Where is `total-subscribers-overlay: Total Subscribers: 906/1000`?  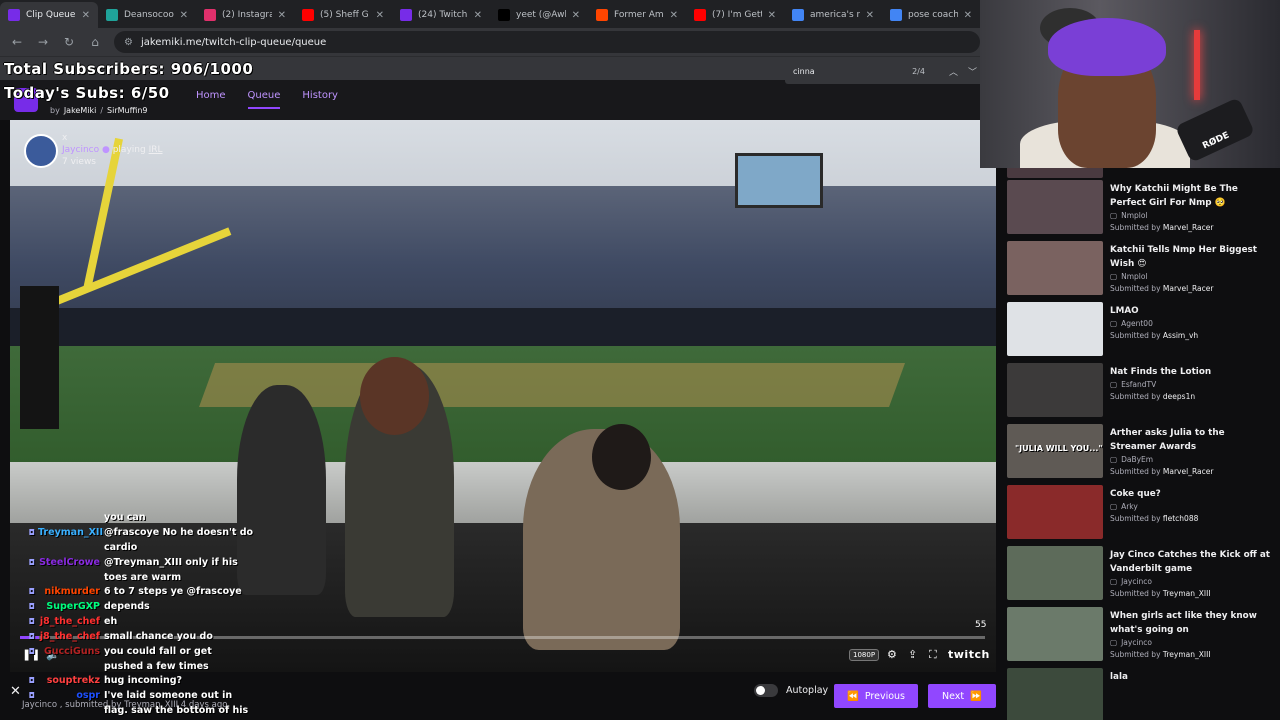 total-subscribers-overlay: Total Subscribers: 906/1000 is located at coordinates (129, 69).